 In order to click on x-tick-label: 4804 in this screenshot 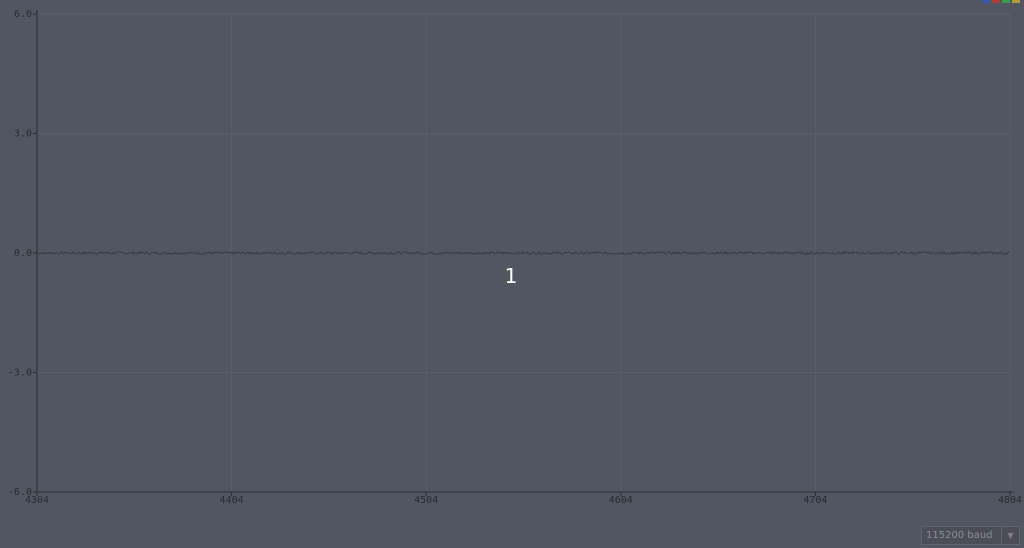, I will do `click(1010, 500)`.